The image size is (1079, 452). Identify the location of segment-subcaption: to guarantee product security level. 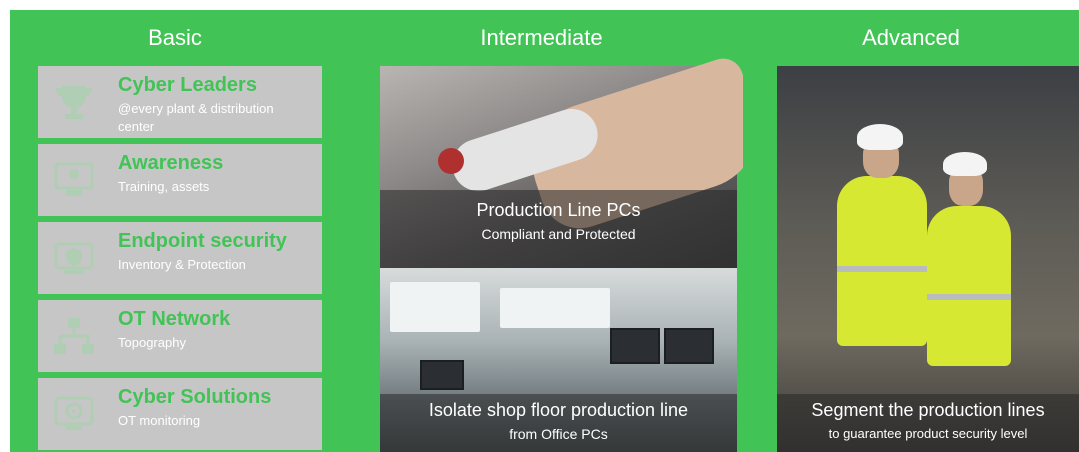
(928, 433).